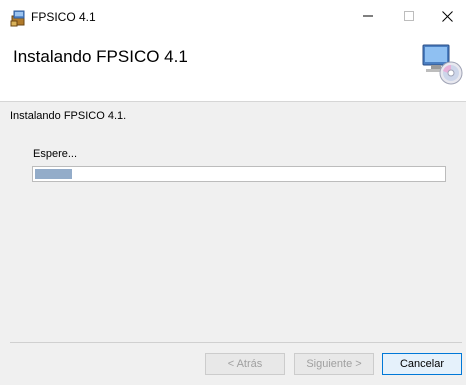 The height and width of the screenshot is (385, 466). I want to click on minimize-button, so click(368, 17).